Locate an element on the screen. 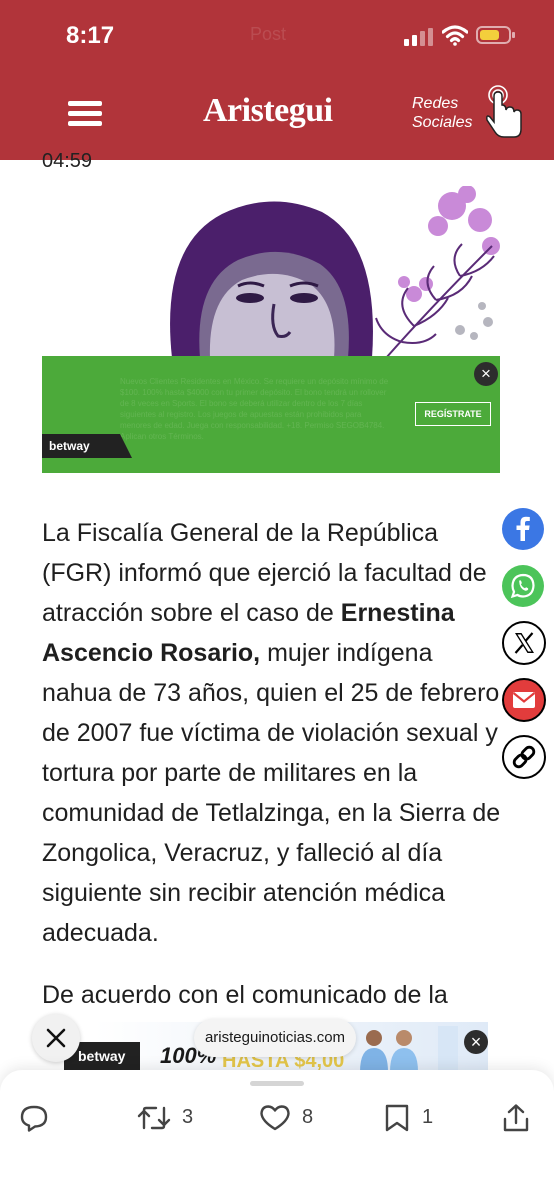 This screenshot has width=554, height=1200. share-facebook-button is located at coordinates (523, 529).